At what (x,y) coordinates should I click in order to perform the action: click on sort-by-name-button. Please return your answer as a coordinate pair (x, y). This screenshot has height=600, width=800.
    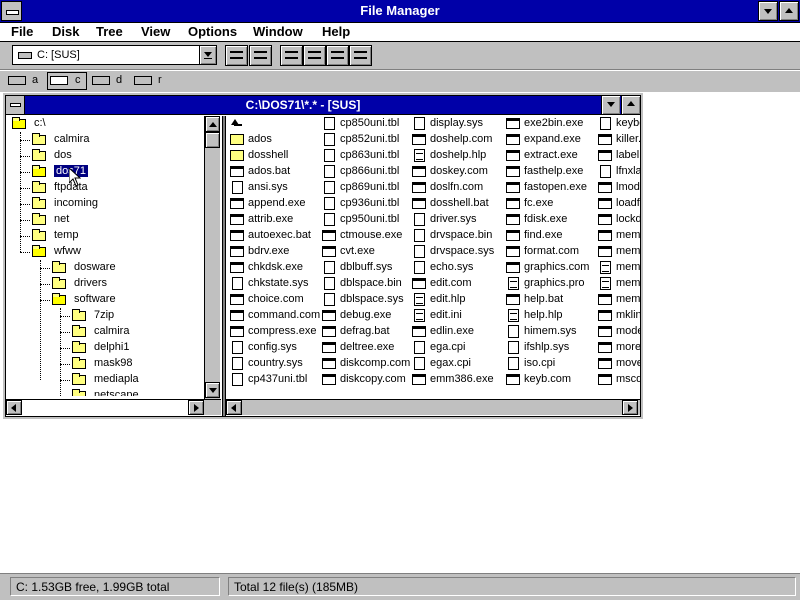
    Looking at the image, I should click on (291, 55).